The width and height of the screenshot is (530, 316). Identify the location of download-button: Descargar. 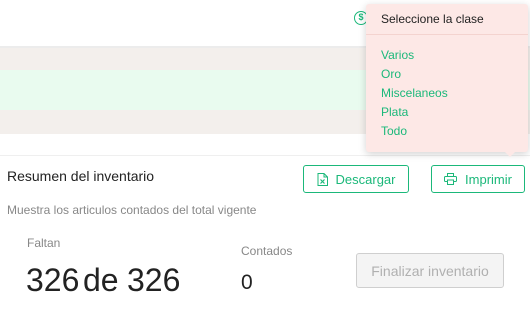
(356, 179).